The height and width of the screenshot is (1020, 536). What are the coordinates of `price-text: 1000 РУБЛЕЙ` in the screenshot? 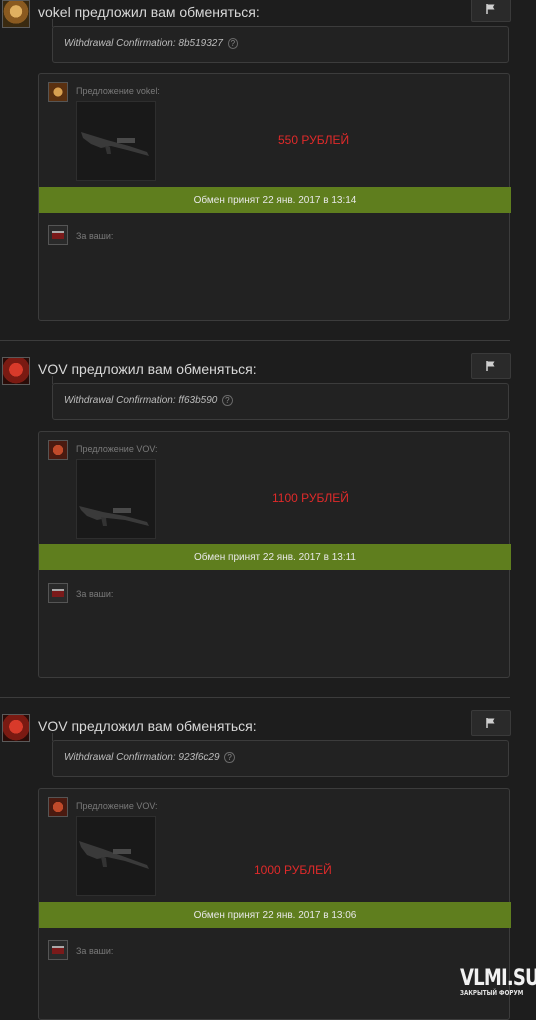 It's located at (293, 870).